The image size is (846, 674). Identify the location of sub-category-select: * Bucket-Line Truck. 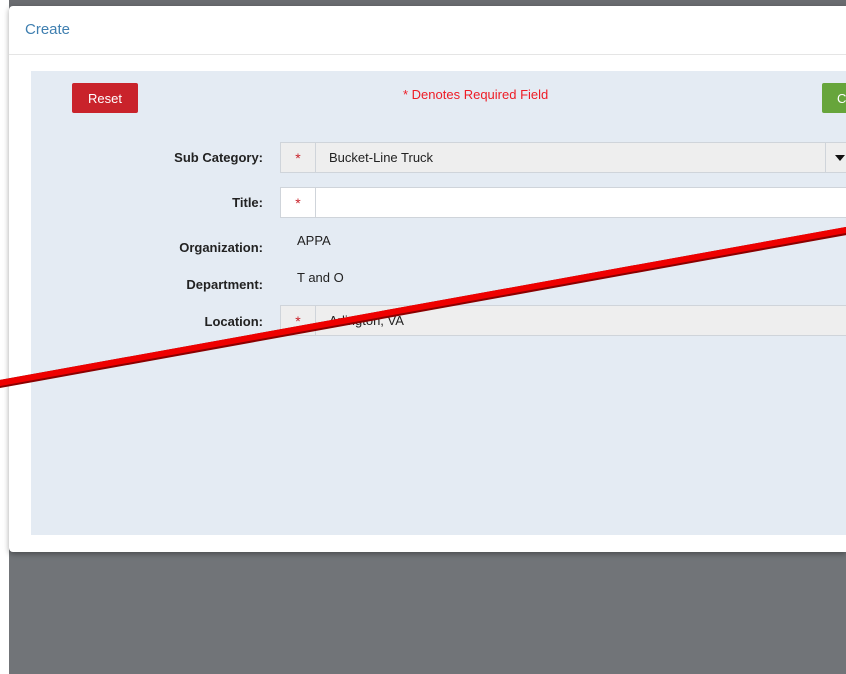
(563, 157).